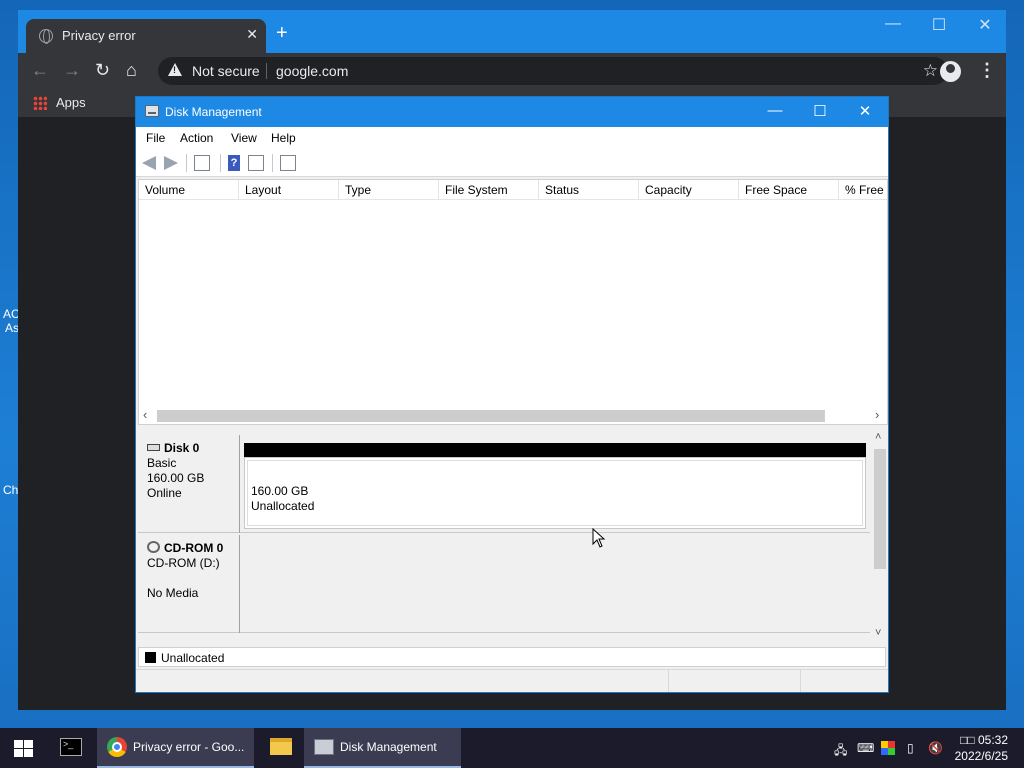  Describe the element at coordinates (171, 163) in the screenshot. I see `forward-arrow-icon` at that location.